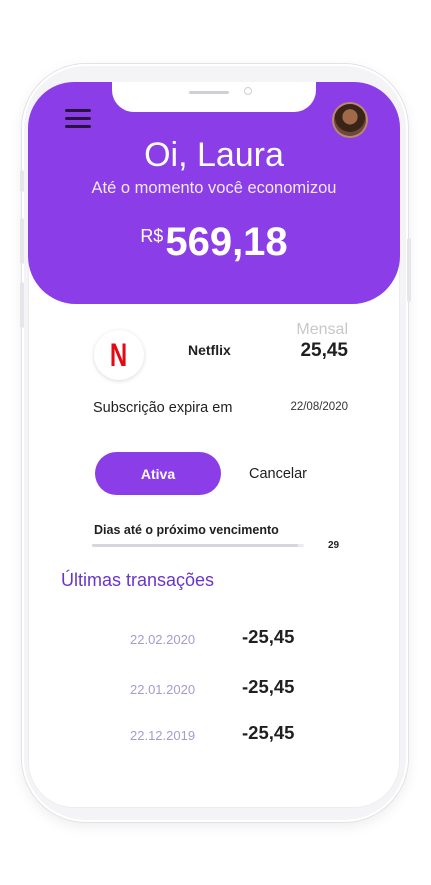 The height and width of the screenshot is (885, 431). Describe the element at coordinates (334, 545) in the screenshot. I see `days-until-due-value: 29` at that location.